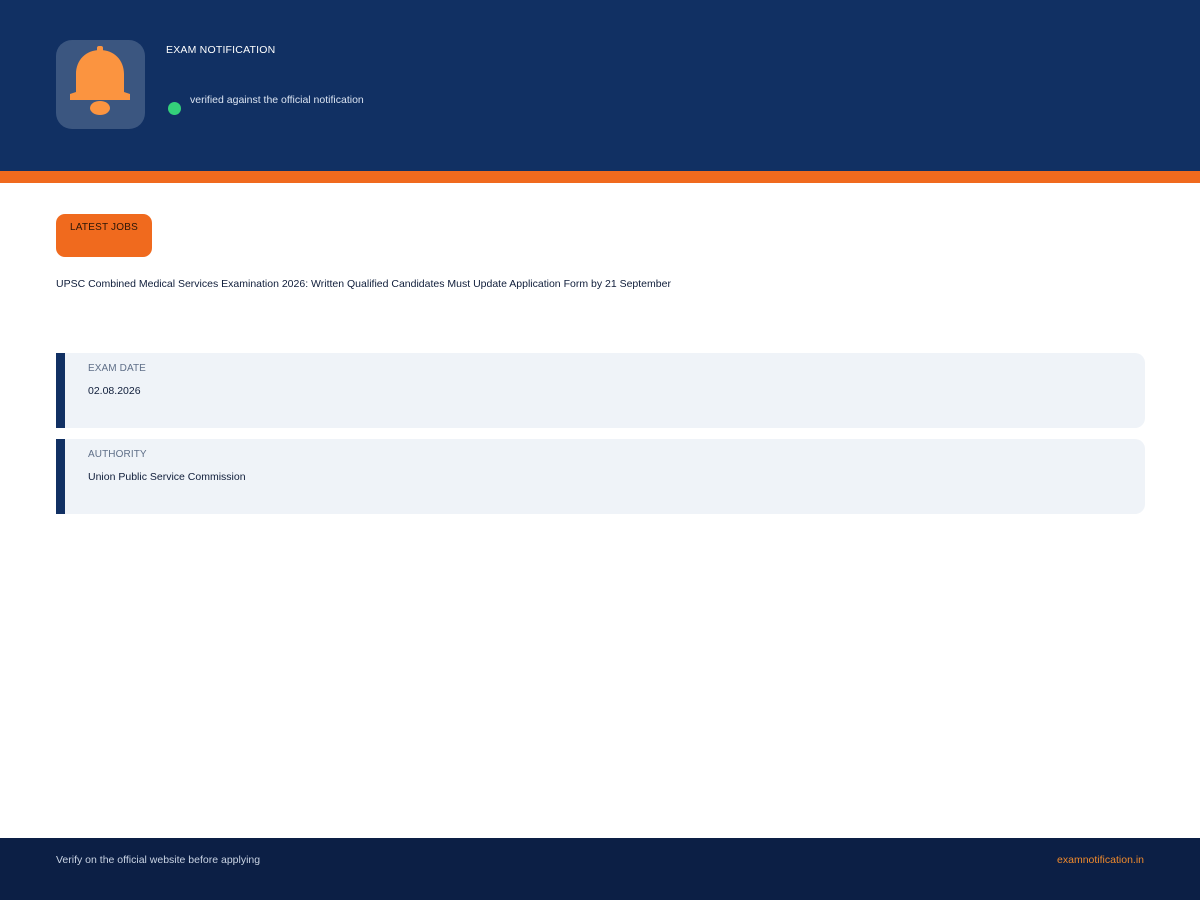  I want to click on category-badge: LATEST JOBS, so click(104, 235).